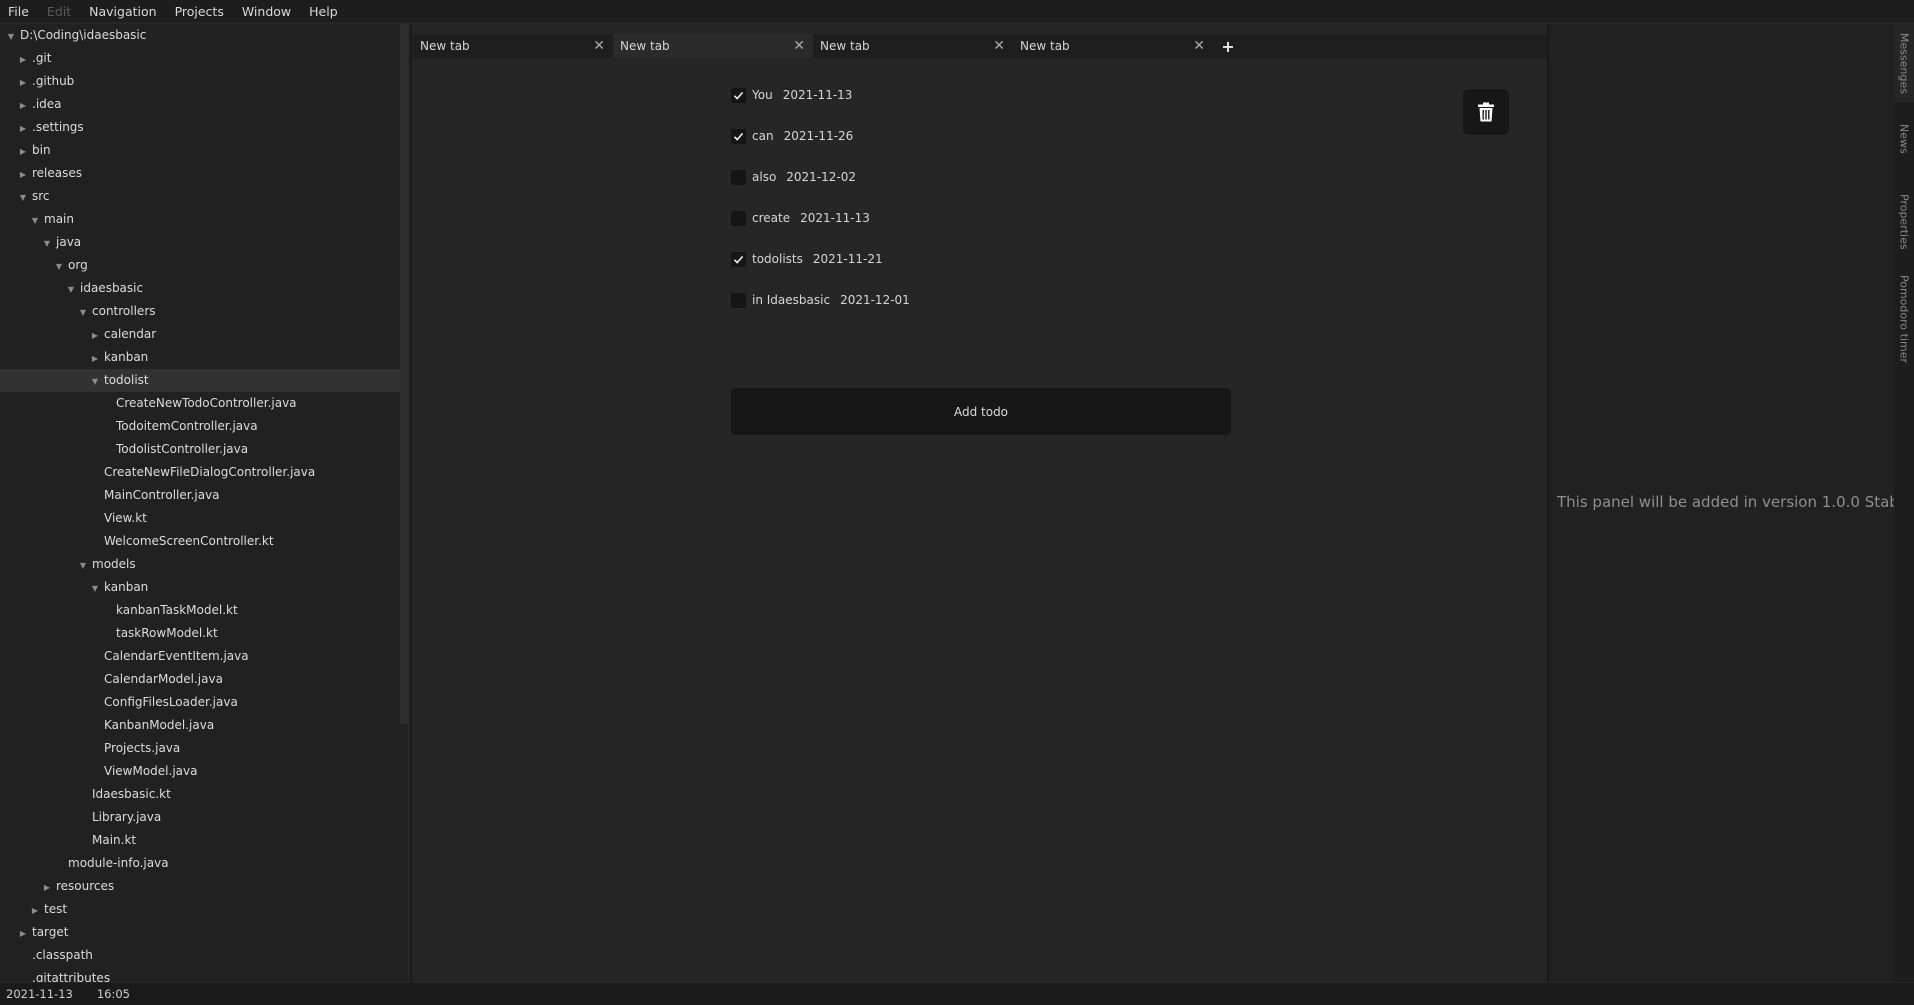 Image resolution: width=1914 pixels, height=1005 pixels. Describe the element at coordinates (200, 357) in the screenshot. I see `tree-item-kanban: ▶ kanban` at that location.